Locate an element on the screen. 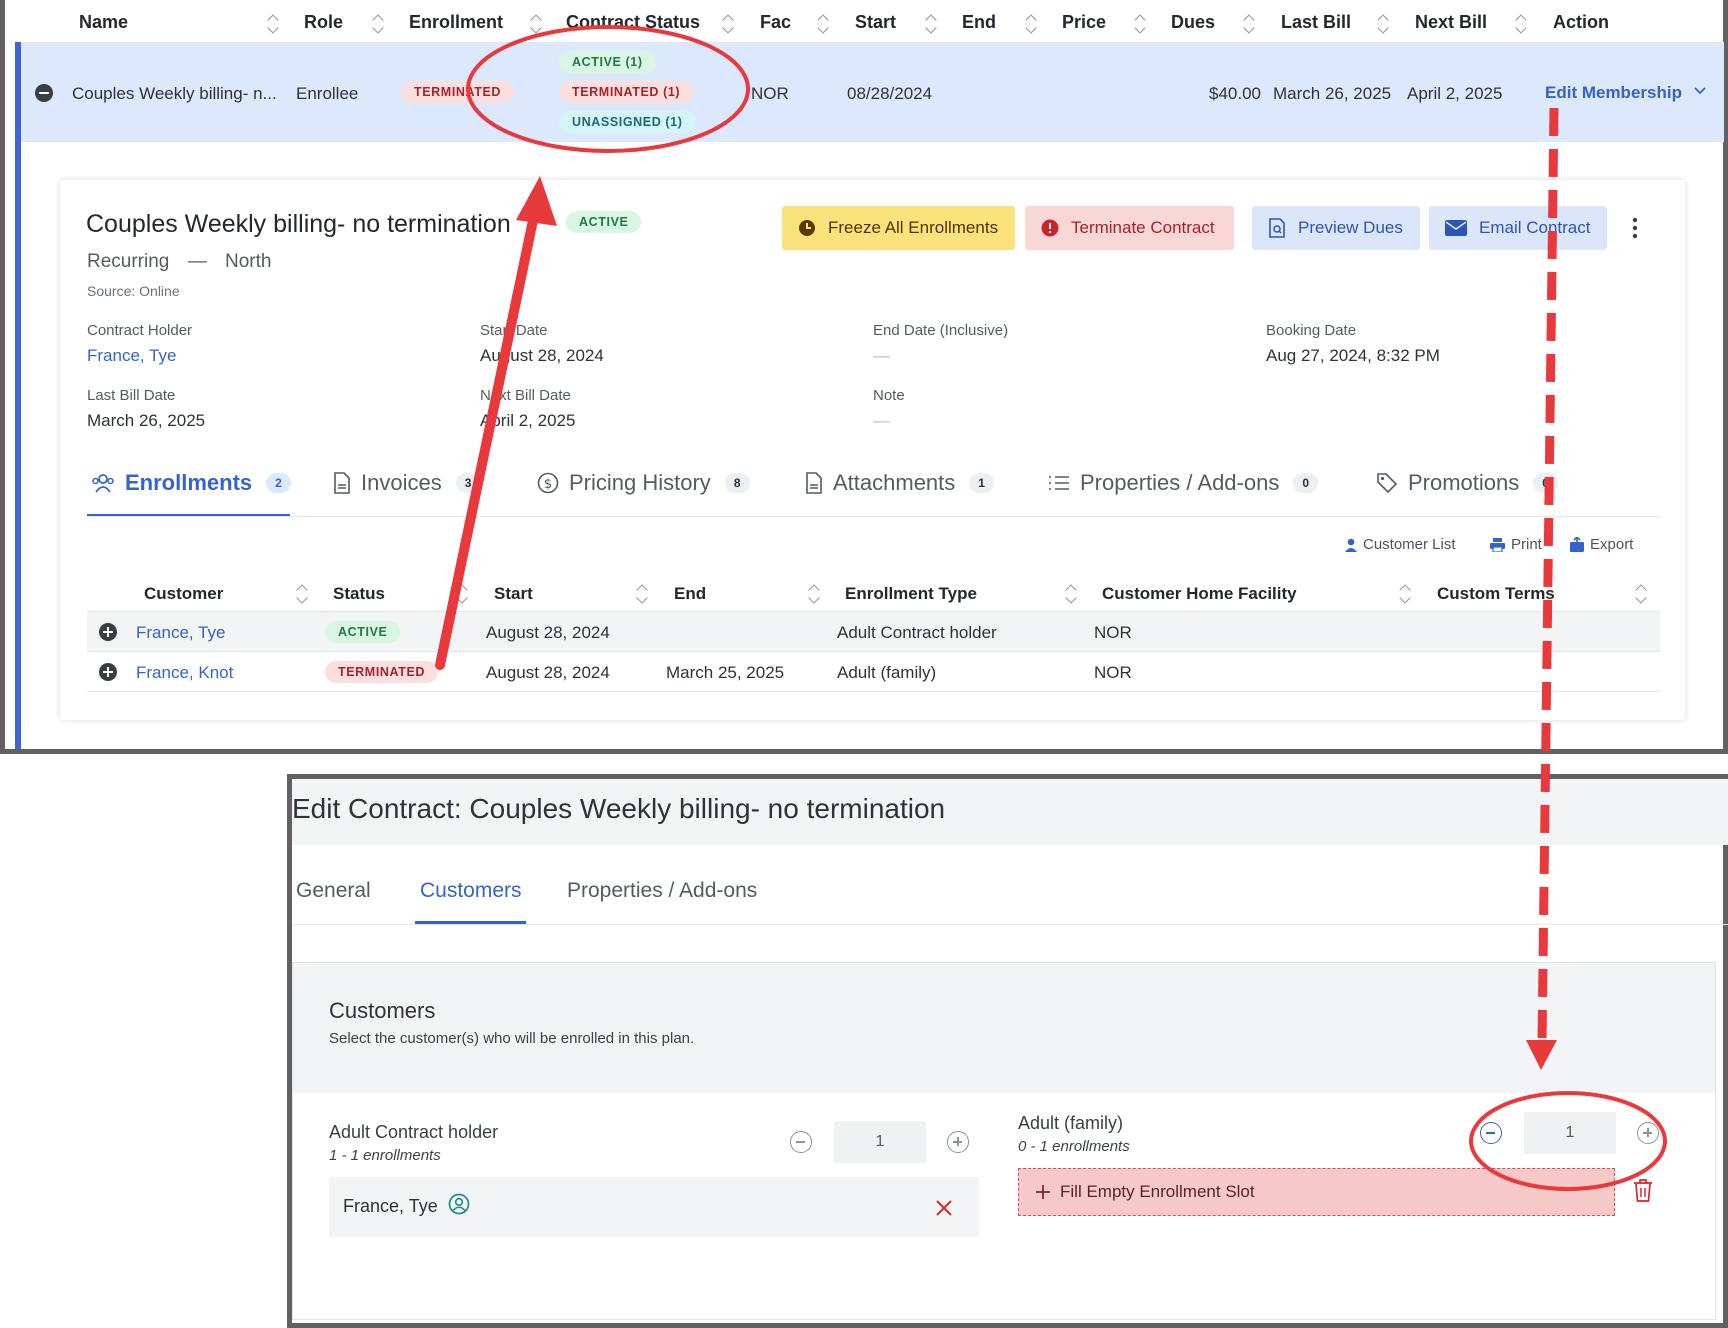  note-label: Note is located at coordinates (889, 395).